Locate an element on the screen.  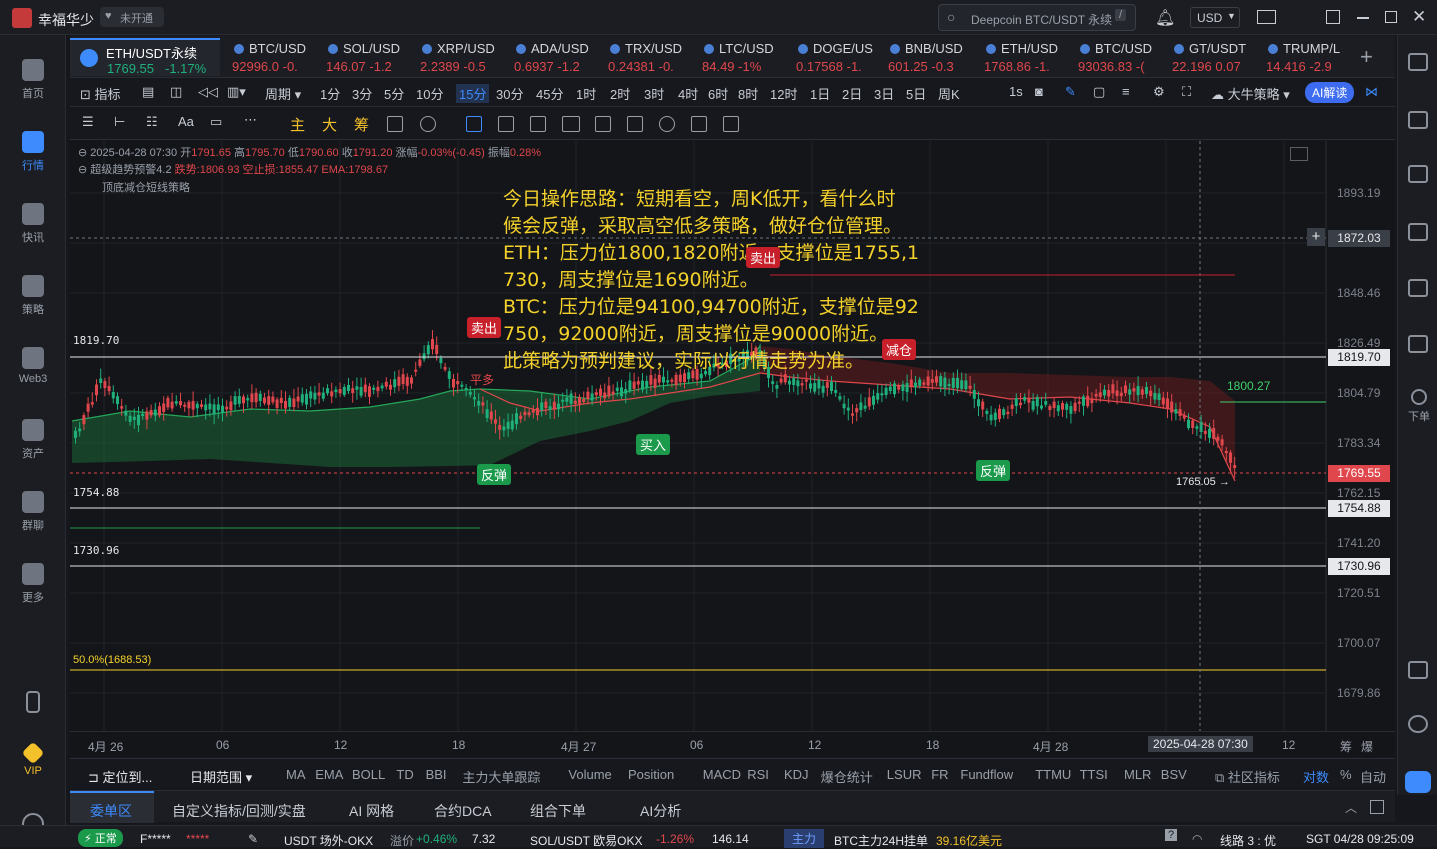
period-10: 4时 is located at coordinates (688, 93).